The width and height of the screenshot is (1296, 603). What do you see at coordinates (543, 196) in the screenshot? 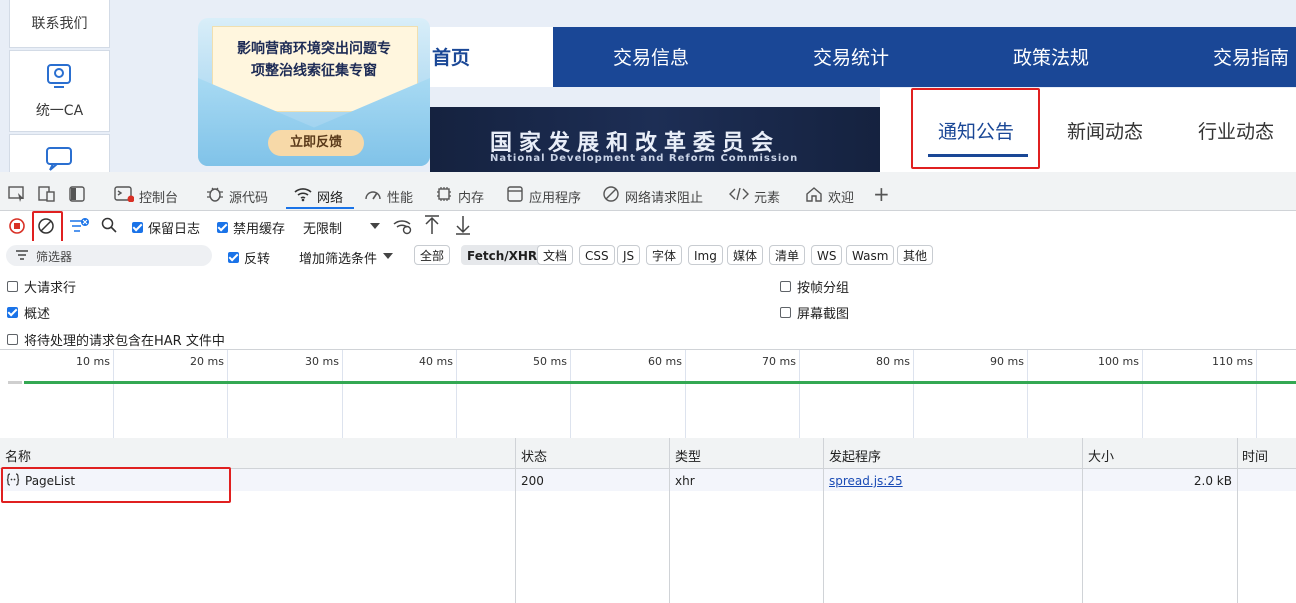
I see `tab-application: 应用程序` at bounding box center [543, 196].